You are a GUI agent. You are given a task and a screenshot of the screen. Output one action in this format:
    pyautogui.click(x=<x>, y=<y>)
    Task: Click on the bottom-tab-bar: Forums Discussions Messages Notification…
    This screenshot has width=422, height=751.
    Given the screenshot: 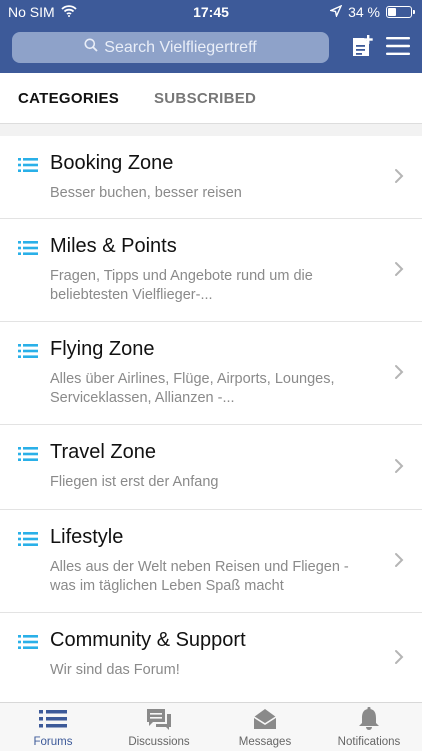 What is the action you would take?
    pyautogui.click(x=211, y=726)
    